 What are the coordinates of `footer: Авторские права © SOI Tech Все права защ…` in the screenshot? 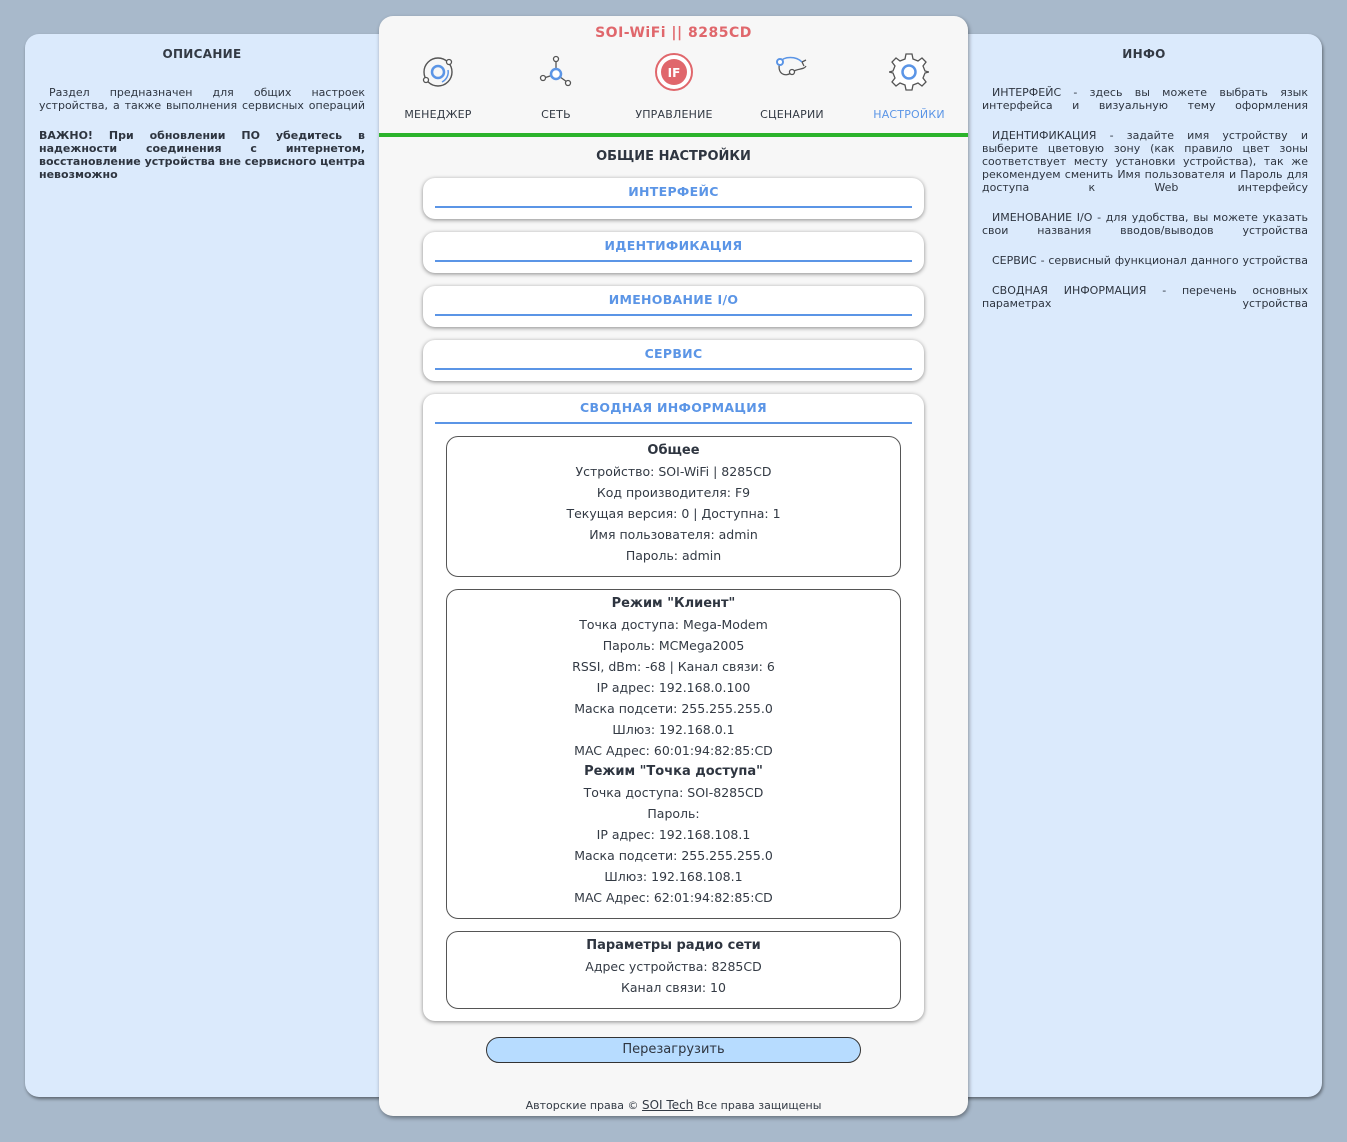 It's located at (673, 1105).